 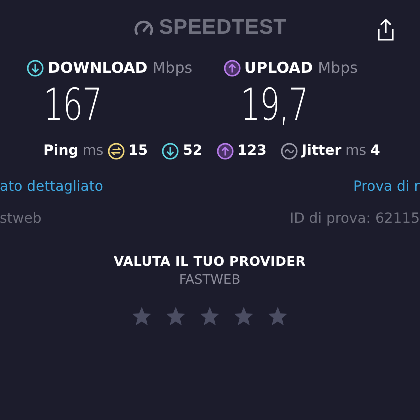 I want to click on provider-name: FASTWEB, so click(x=210, y=280).